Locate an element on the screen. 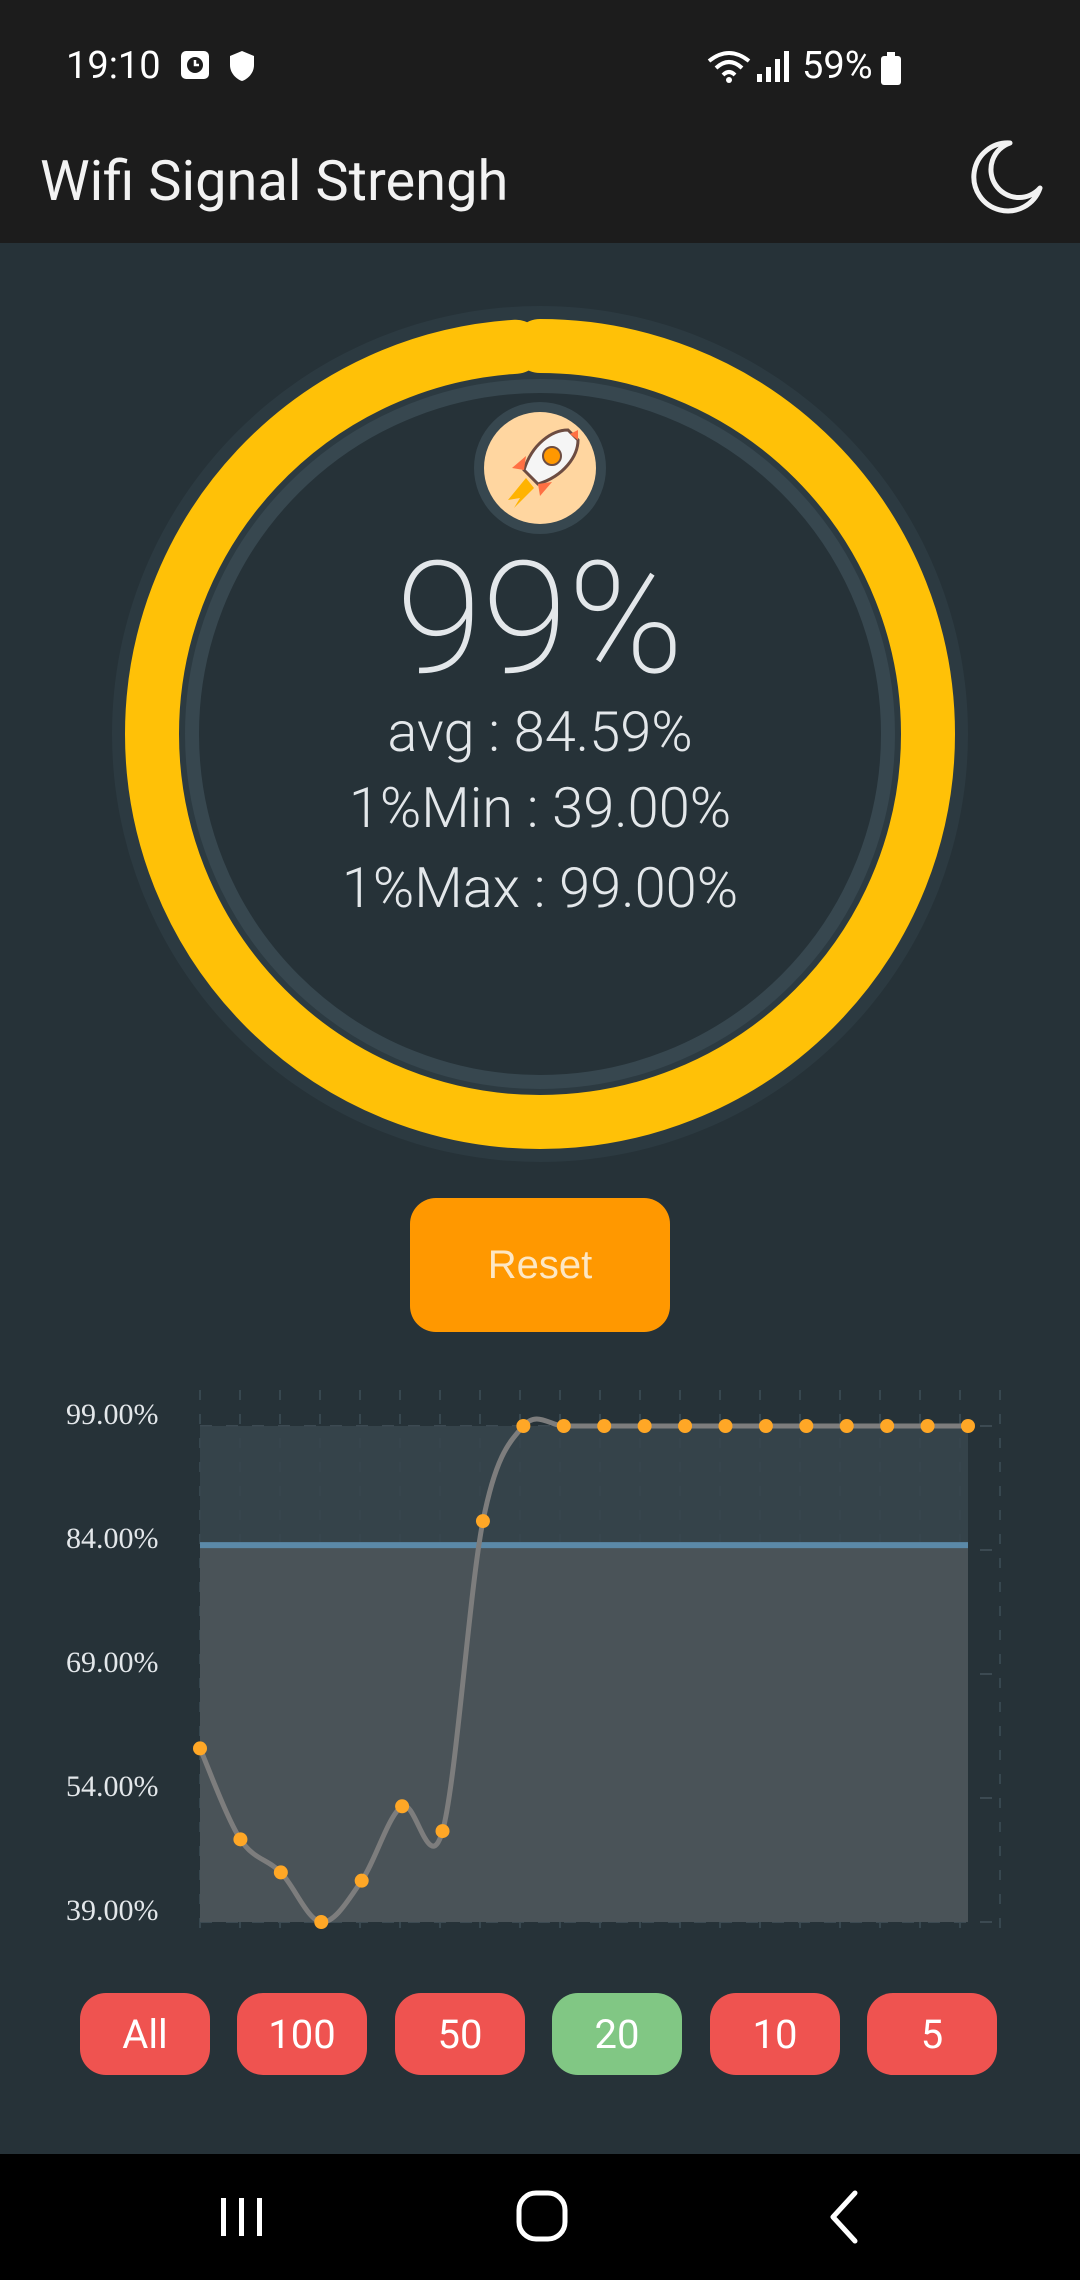 The width and height of the screenshot is (1080, 2280). recent-apps-icon is located at coordinates (241, 2217).